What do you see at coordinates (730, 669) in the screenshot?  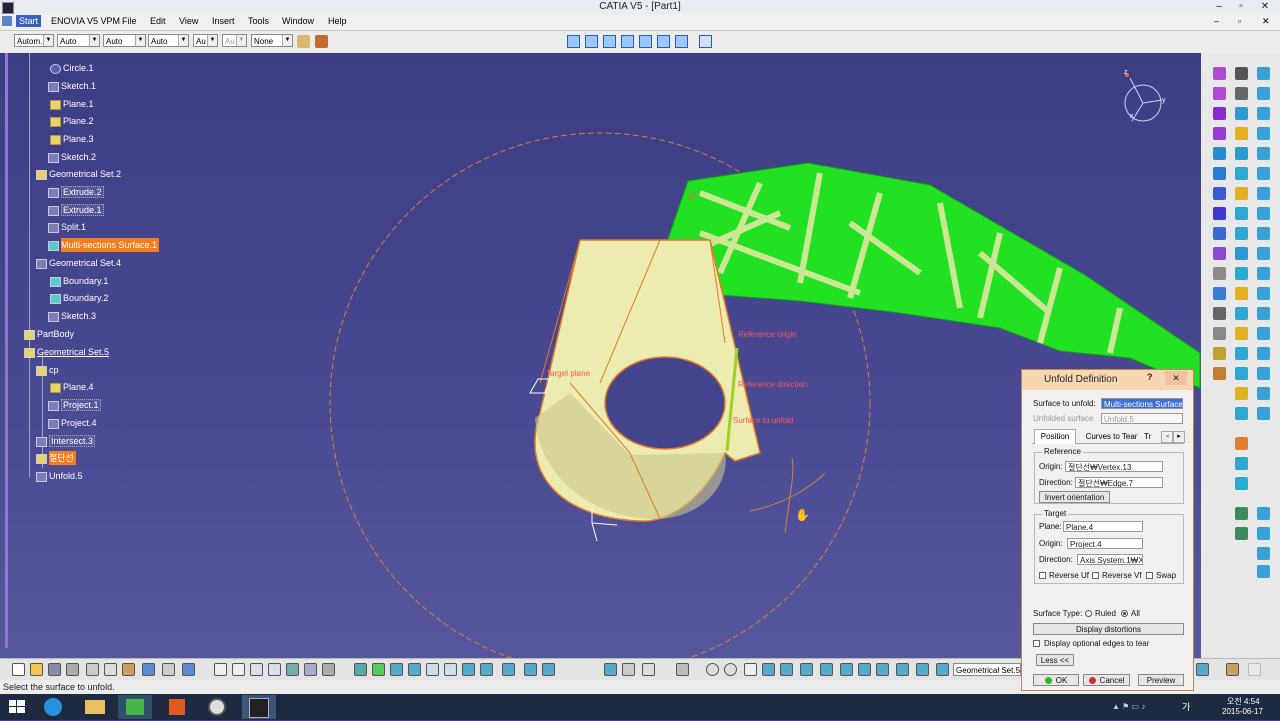 I see `sphere-icon` at bounding box center [730, 669].